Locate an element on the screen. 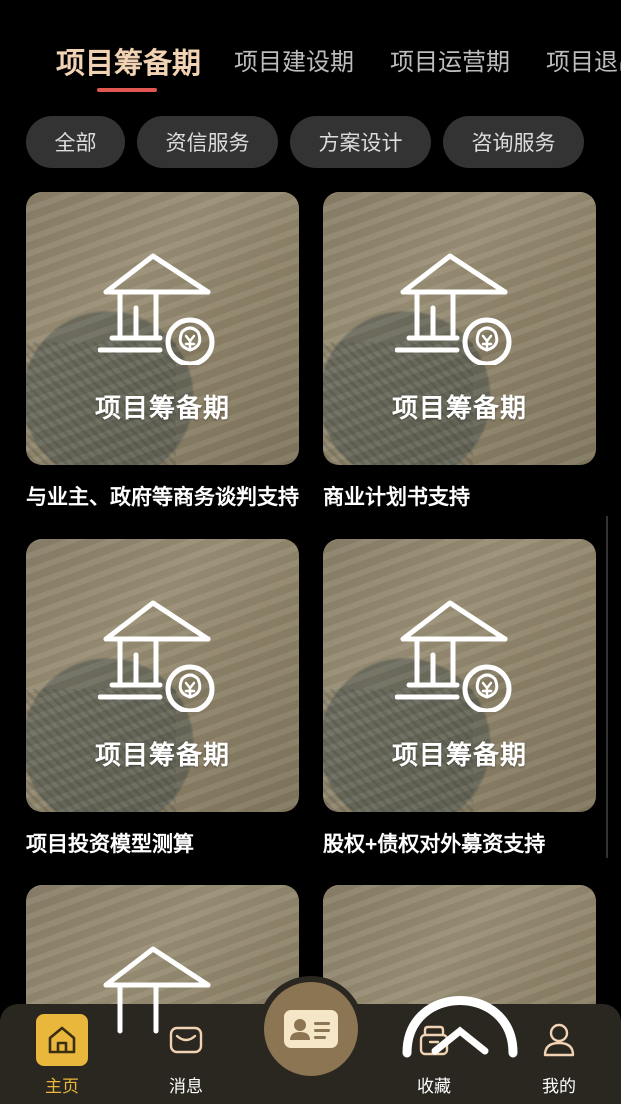 The image size is (621, 1104). card-title: 与业主、政府等商务谈判支持 is located at coordinates (162, 497).